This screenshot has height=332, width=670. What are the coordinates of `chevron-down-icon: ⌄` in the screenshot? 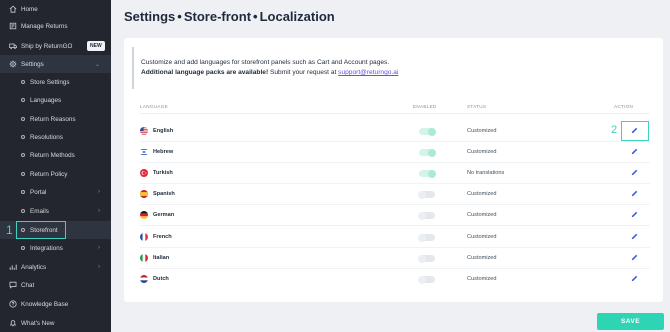 It's located at (97, 64).